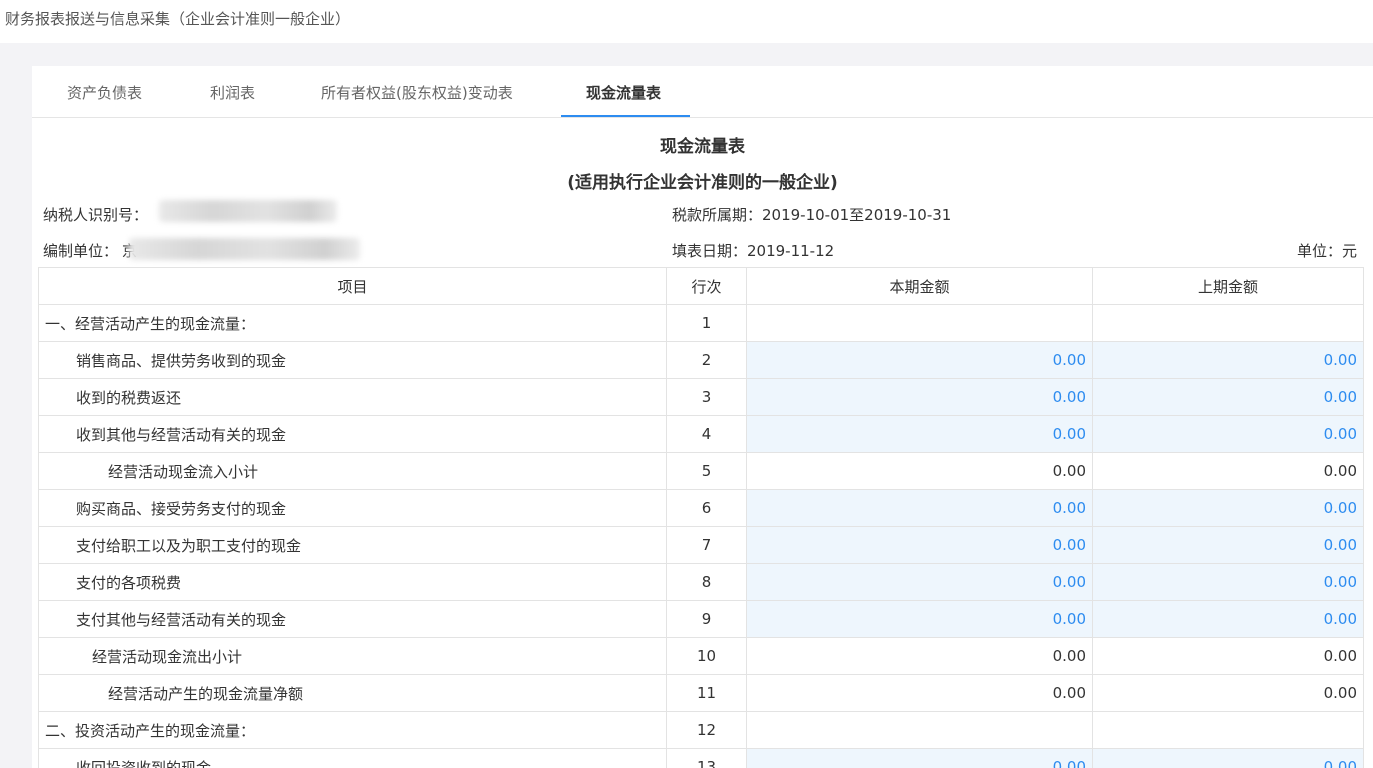  What do you see at coordinates (706, 286) in the screenshot?
I see `header-line: 行次` at bounding box center [706, 286].